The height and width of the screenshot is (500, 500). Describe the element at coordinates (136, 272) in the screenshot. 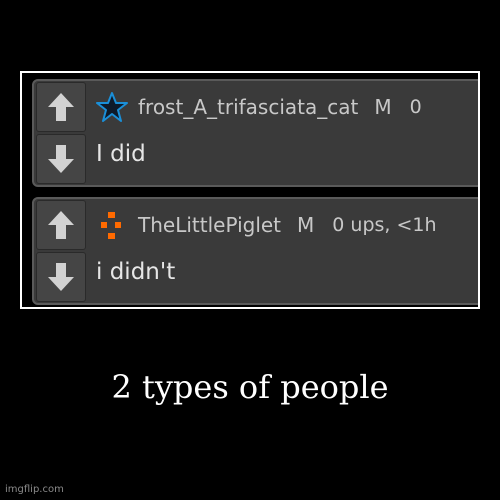

I see `comment-text: i didn't` at that location.